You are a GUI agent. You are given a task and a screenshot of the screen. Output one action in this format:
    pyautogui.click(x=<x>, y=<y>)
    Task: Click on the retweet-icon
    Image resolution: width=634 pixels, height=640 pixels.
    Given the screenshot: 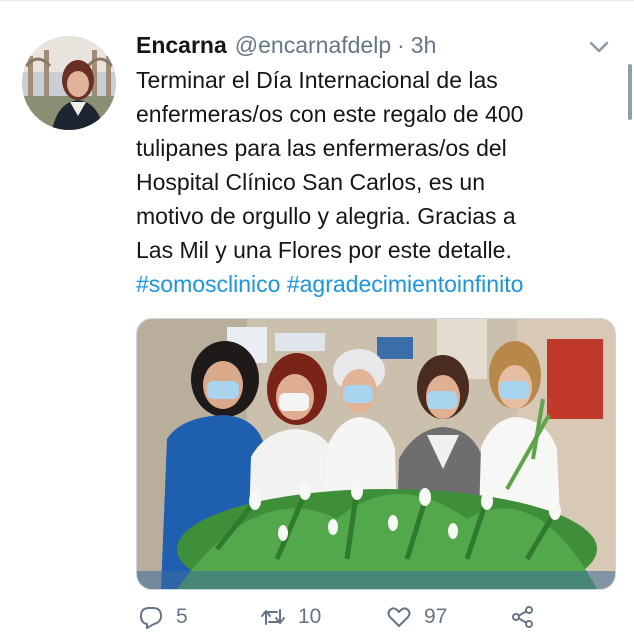 What is the action you would take?
    pyautogui.click(x=273, y=617)
    